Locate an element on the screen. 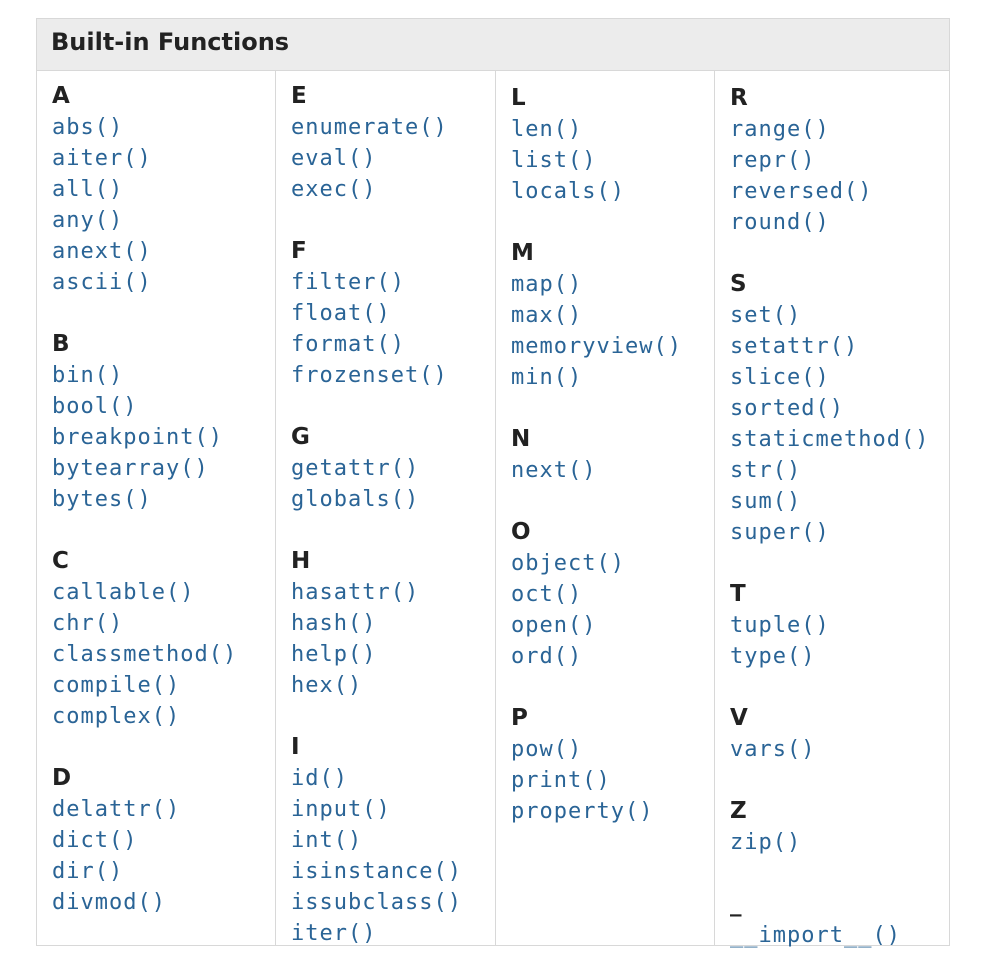 The image size is (984, 970). function-link: map() is located at coordinates (612, 284).